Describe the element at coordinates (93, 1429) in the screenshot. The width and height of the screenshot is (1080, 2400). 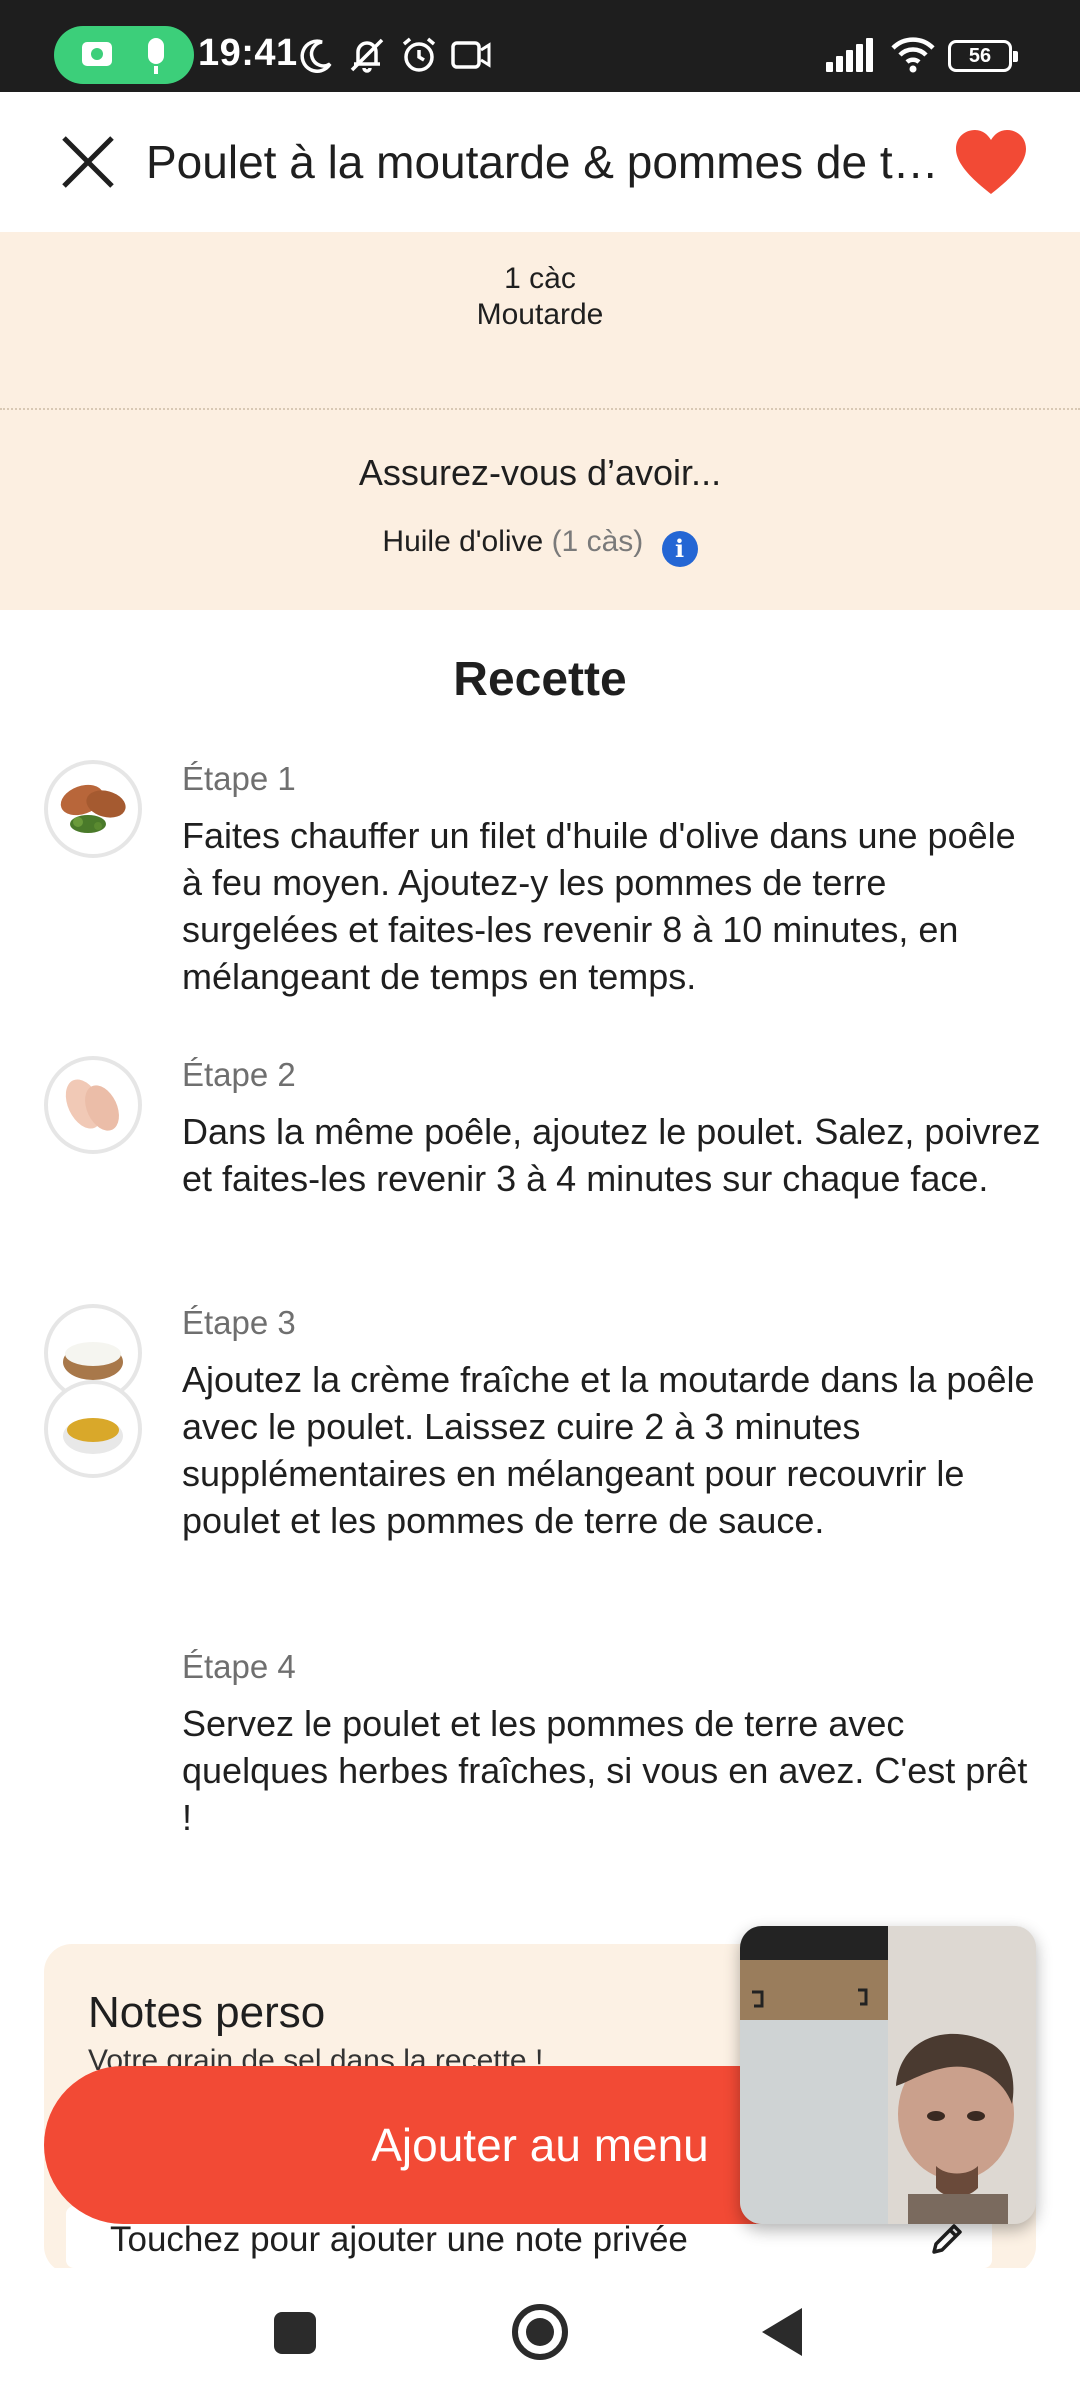
I see `mustard-image` at that location.